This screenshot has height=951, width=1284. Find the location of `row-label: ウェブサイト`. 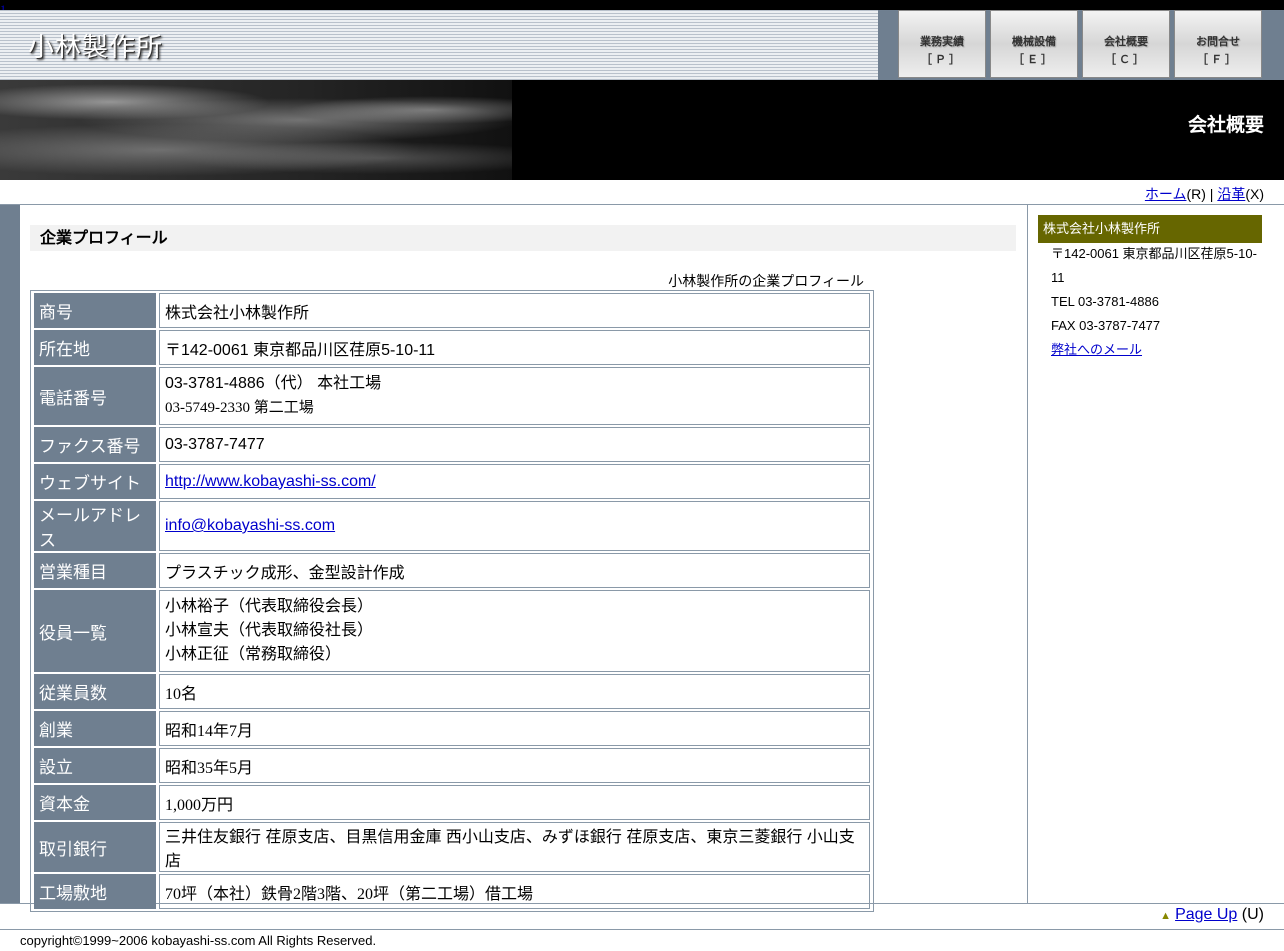

row-label: ウェブサイト is located at coordinates (95, 481).